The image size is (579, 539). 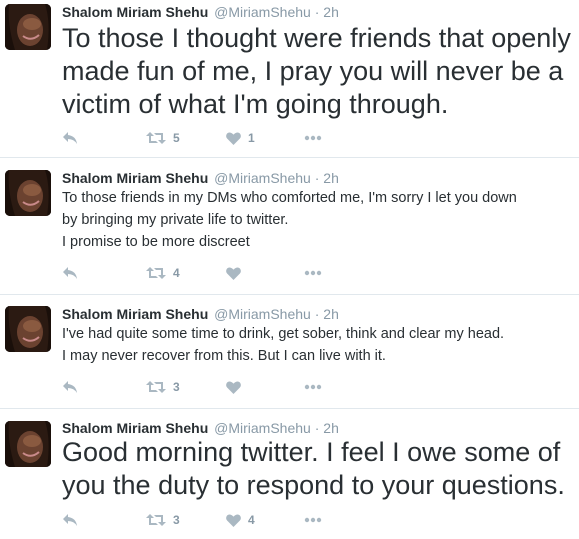 What do you see at coordinates (255, 104) in the screenshot?
I see `tweet-text-line: victim of what I'm going through.` at bounding box center [255, 104].